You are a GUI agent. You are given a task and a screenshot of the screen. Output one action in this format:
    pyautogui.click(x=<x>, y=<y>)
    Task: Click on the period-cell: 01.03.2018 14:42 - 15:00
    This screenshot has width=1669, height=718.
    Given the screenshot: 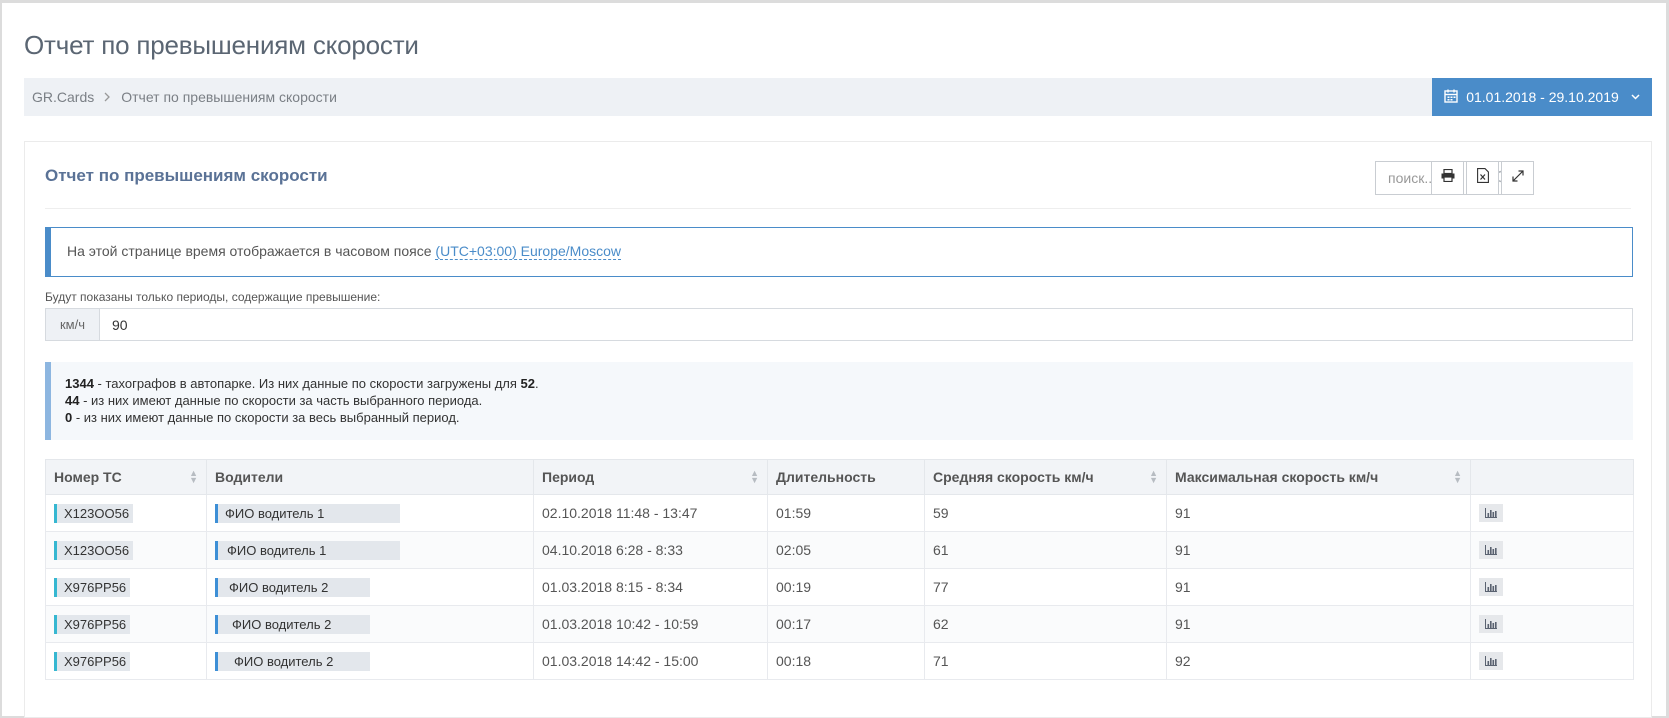 What is the action you would take?
    pyautogui.click(x=650, y=661)
    